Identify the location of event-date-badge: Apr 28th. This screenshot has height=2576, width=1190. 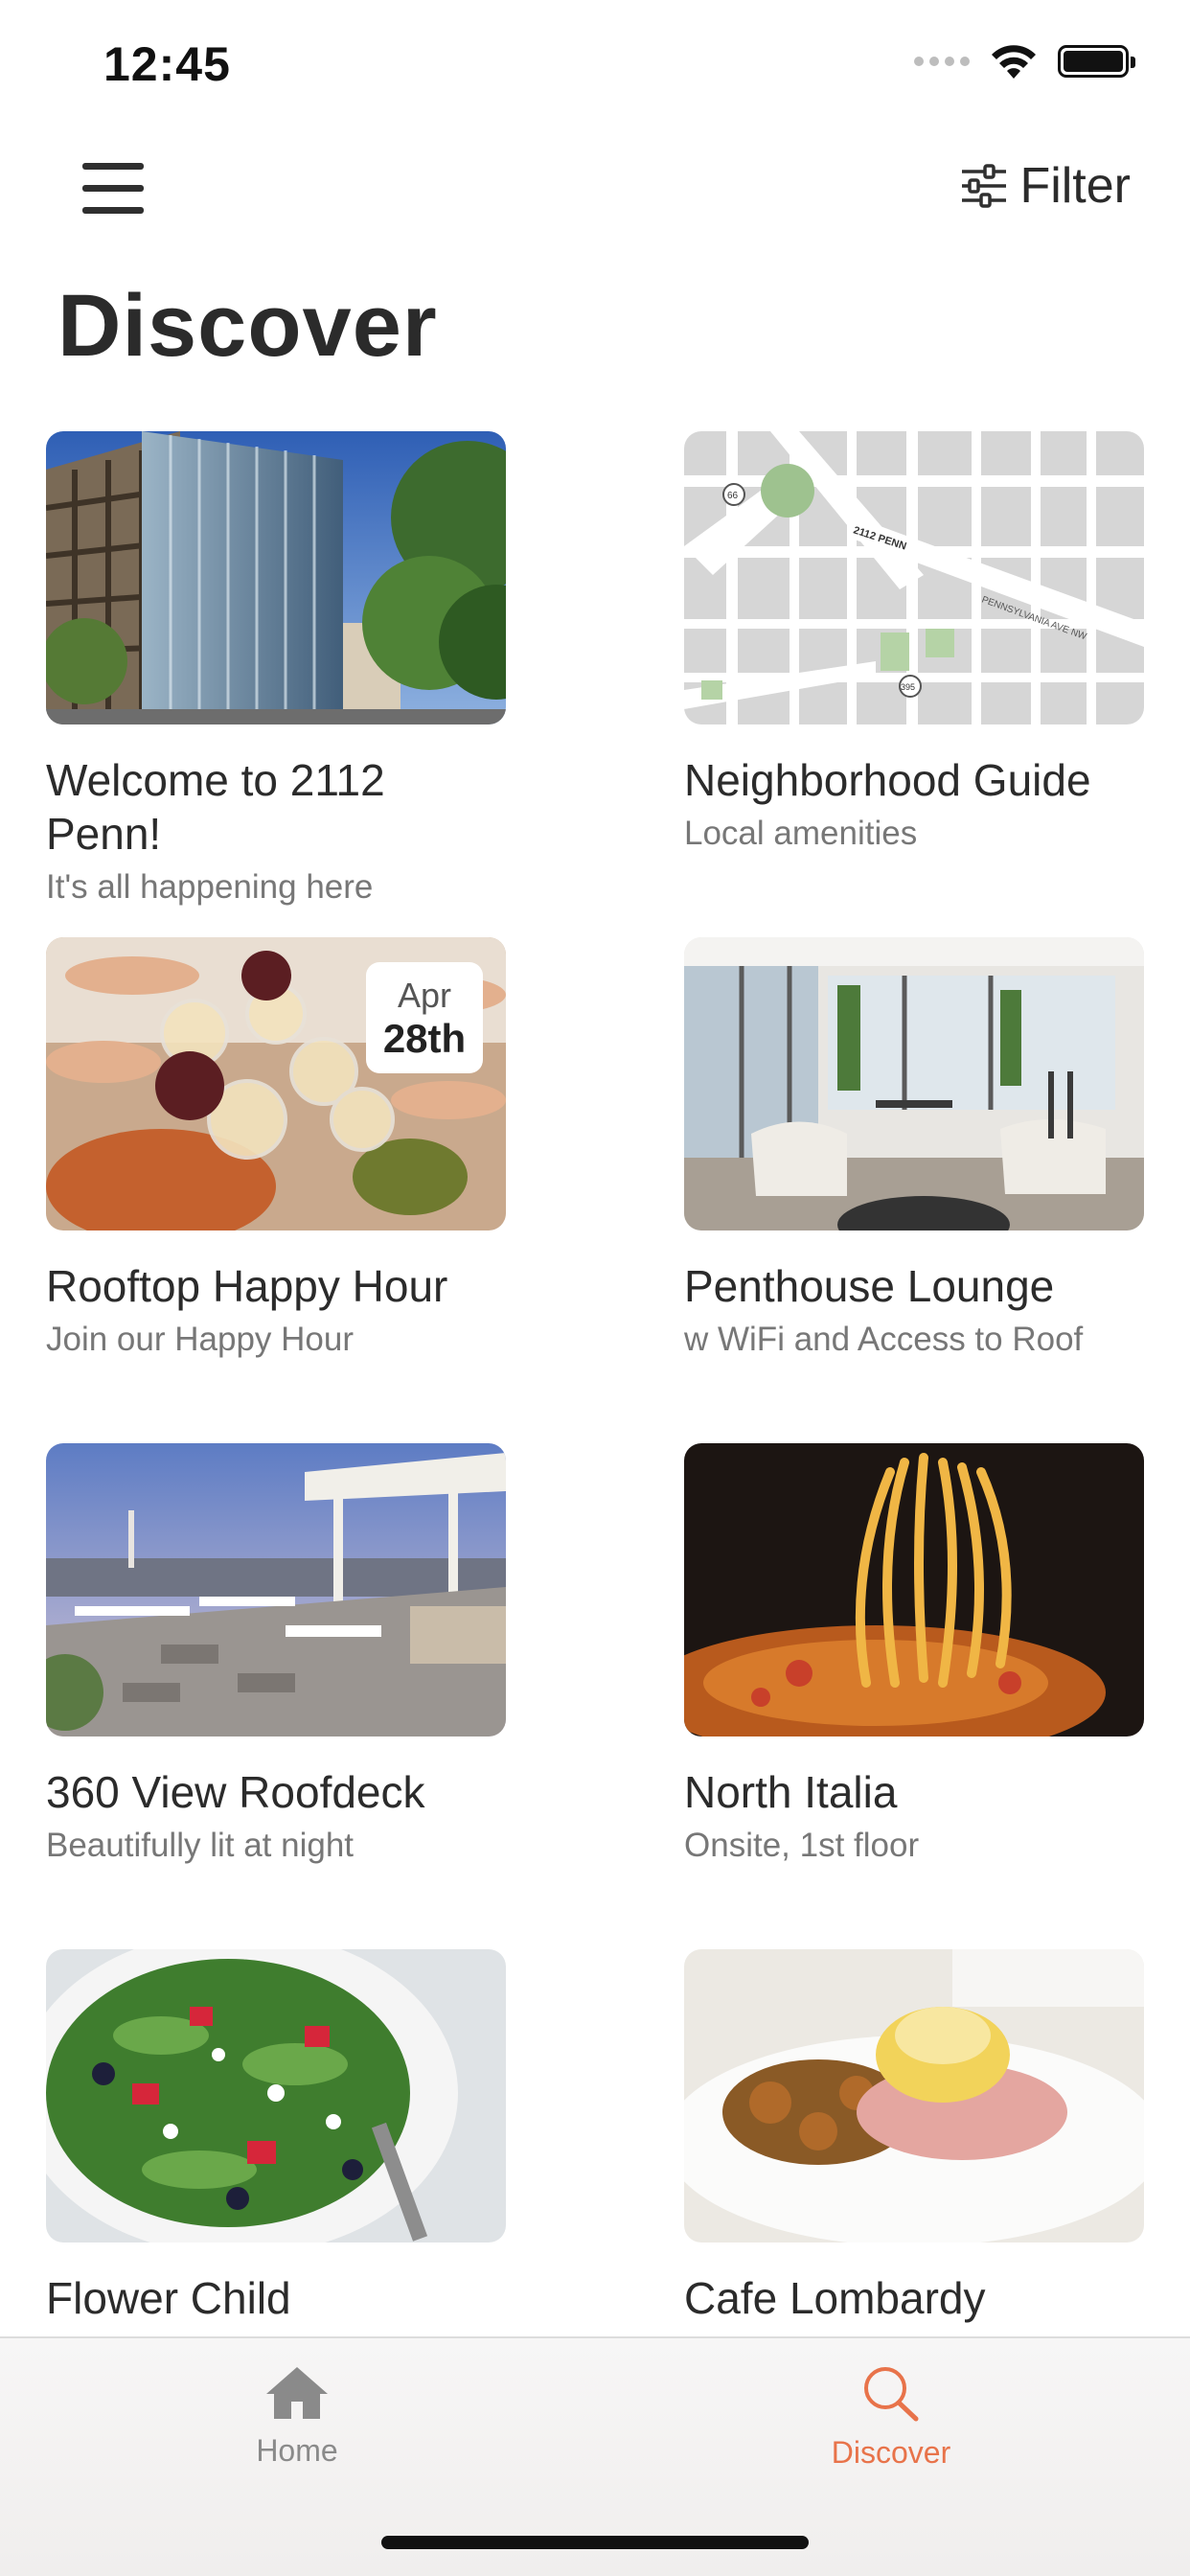
(425, 1017).